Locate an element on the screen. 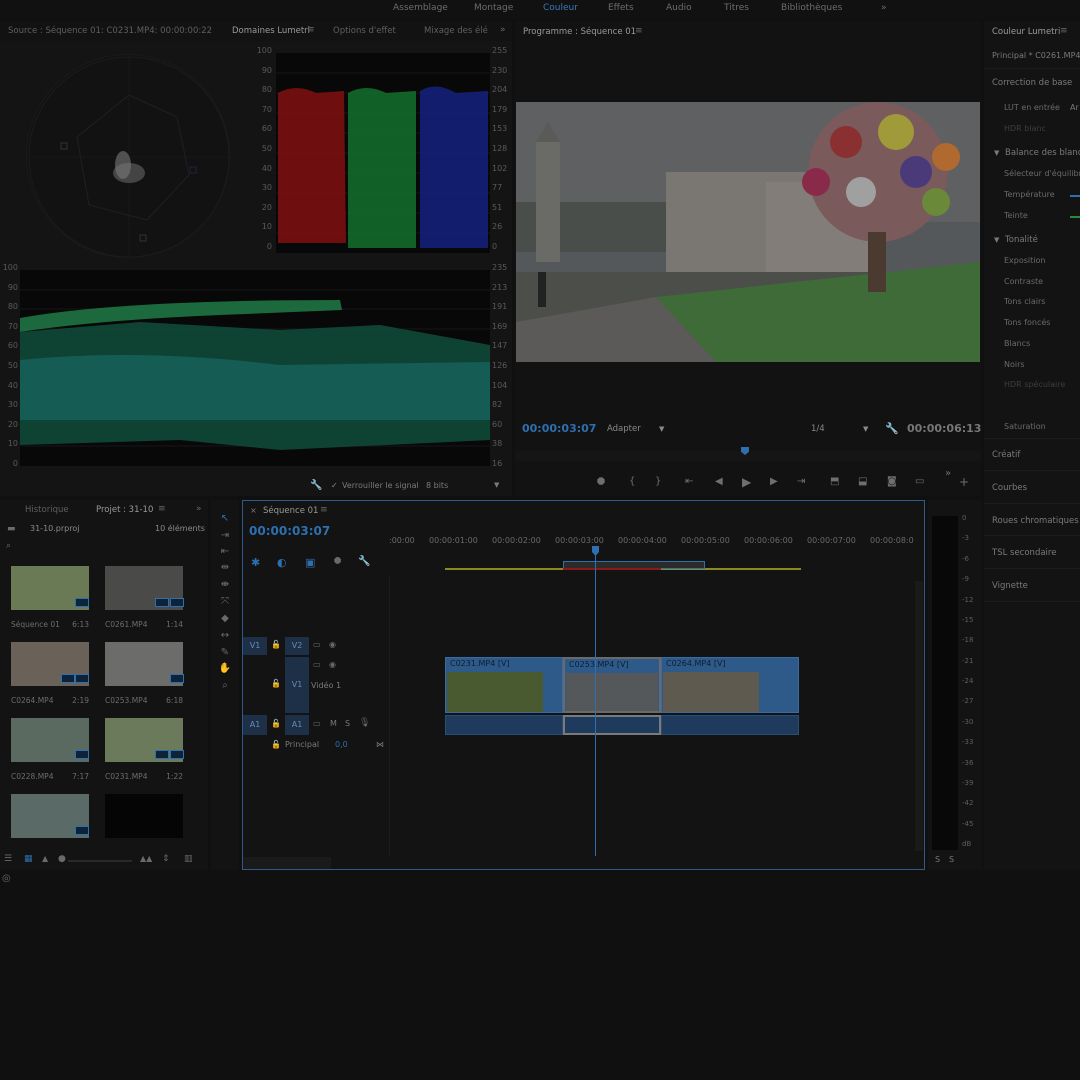 The width and height of the screenshot is (1080, 1080). tab-lumetri-scopes: Domaines Lumetri is located at coordinates (271, 31).